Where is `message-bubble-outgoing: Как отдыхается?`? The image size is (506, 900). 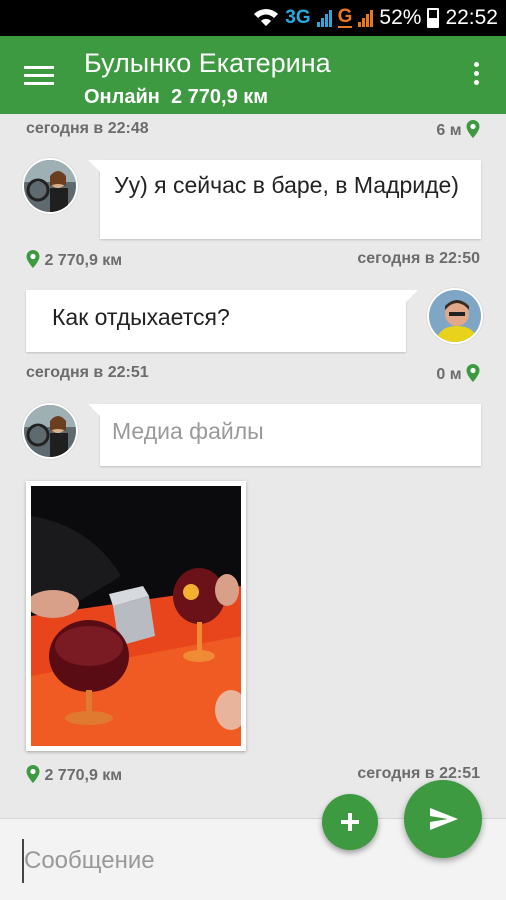 message-bubble-outgoing: Как отдыхается? is located at coordinates (222, 321).